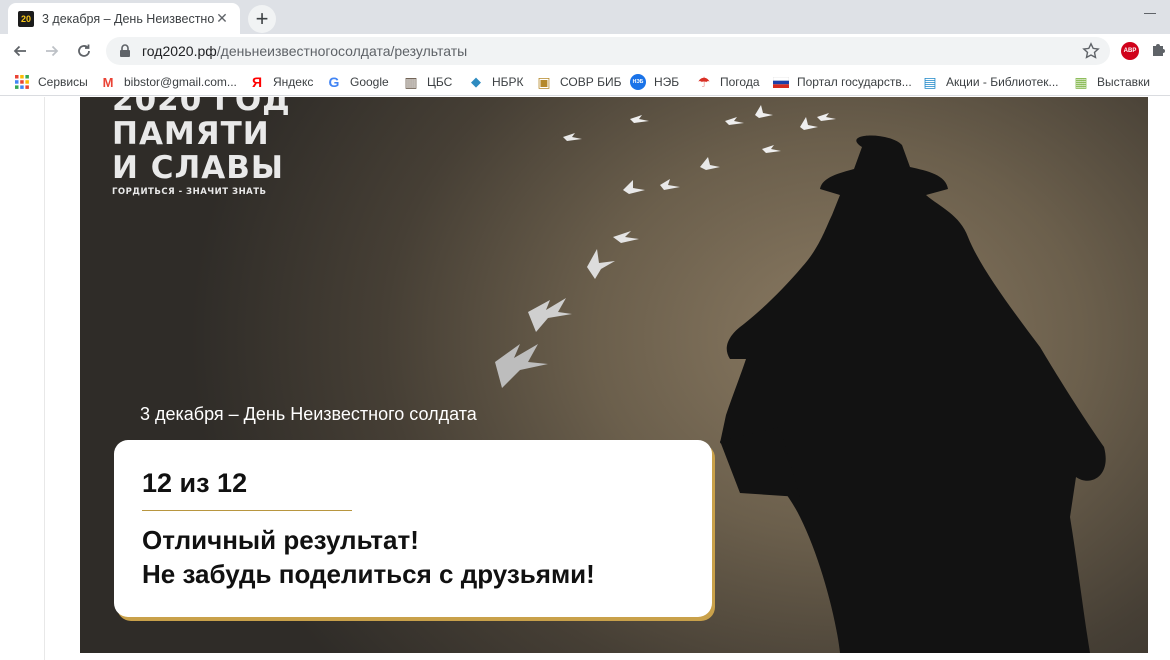  I want to click on arrow-left-icon, so click(19, 51).